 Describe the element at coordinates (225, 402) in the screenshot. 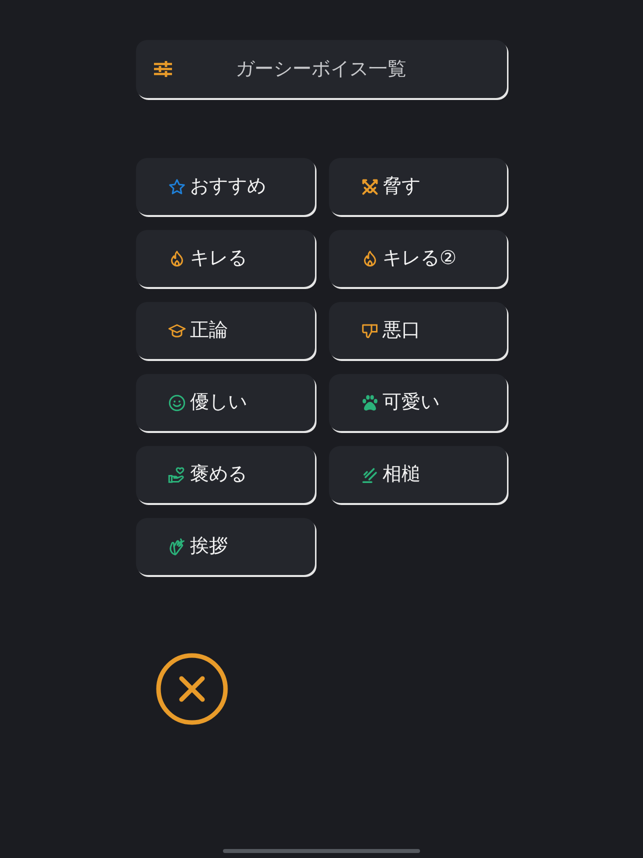

I see `category-button: 優しい` at that location.